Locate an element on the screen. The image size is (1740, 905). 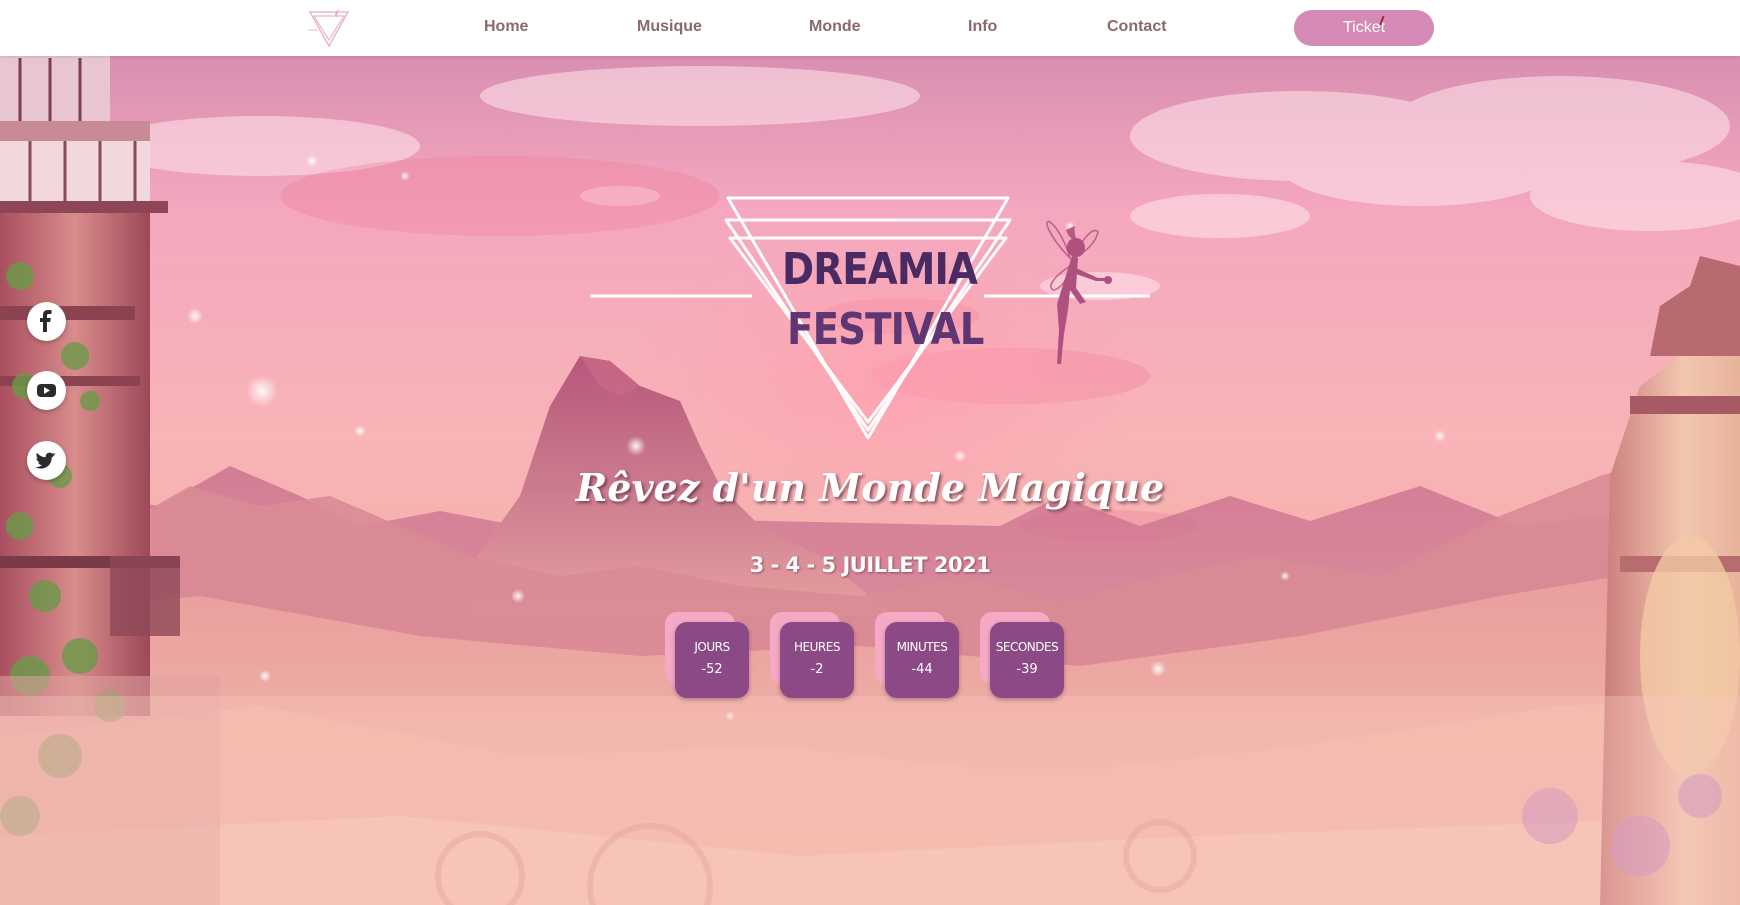
logo-title-line2: FESTIVAL is located at coordinates (885, 329).